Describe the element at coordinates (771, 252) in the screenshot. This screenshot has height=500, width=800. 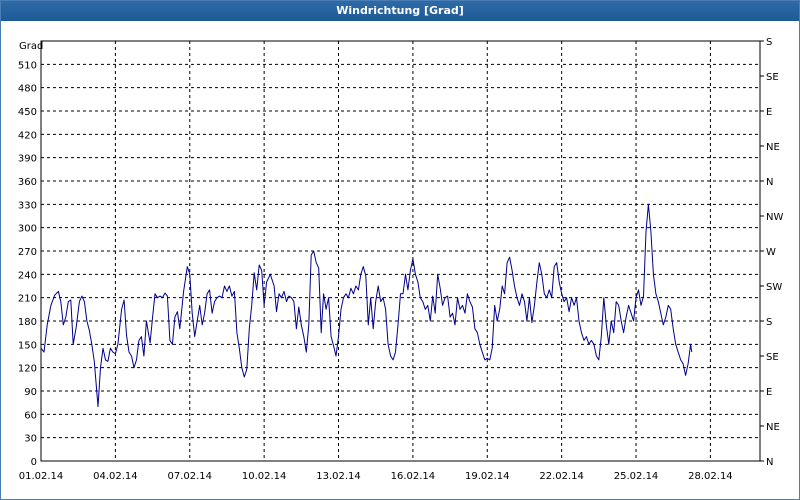
I see `right-tick-label: W` at that location.